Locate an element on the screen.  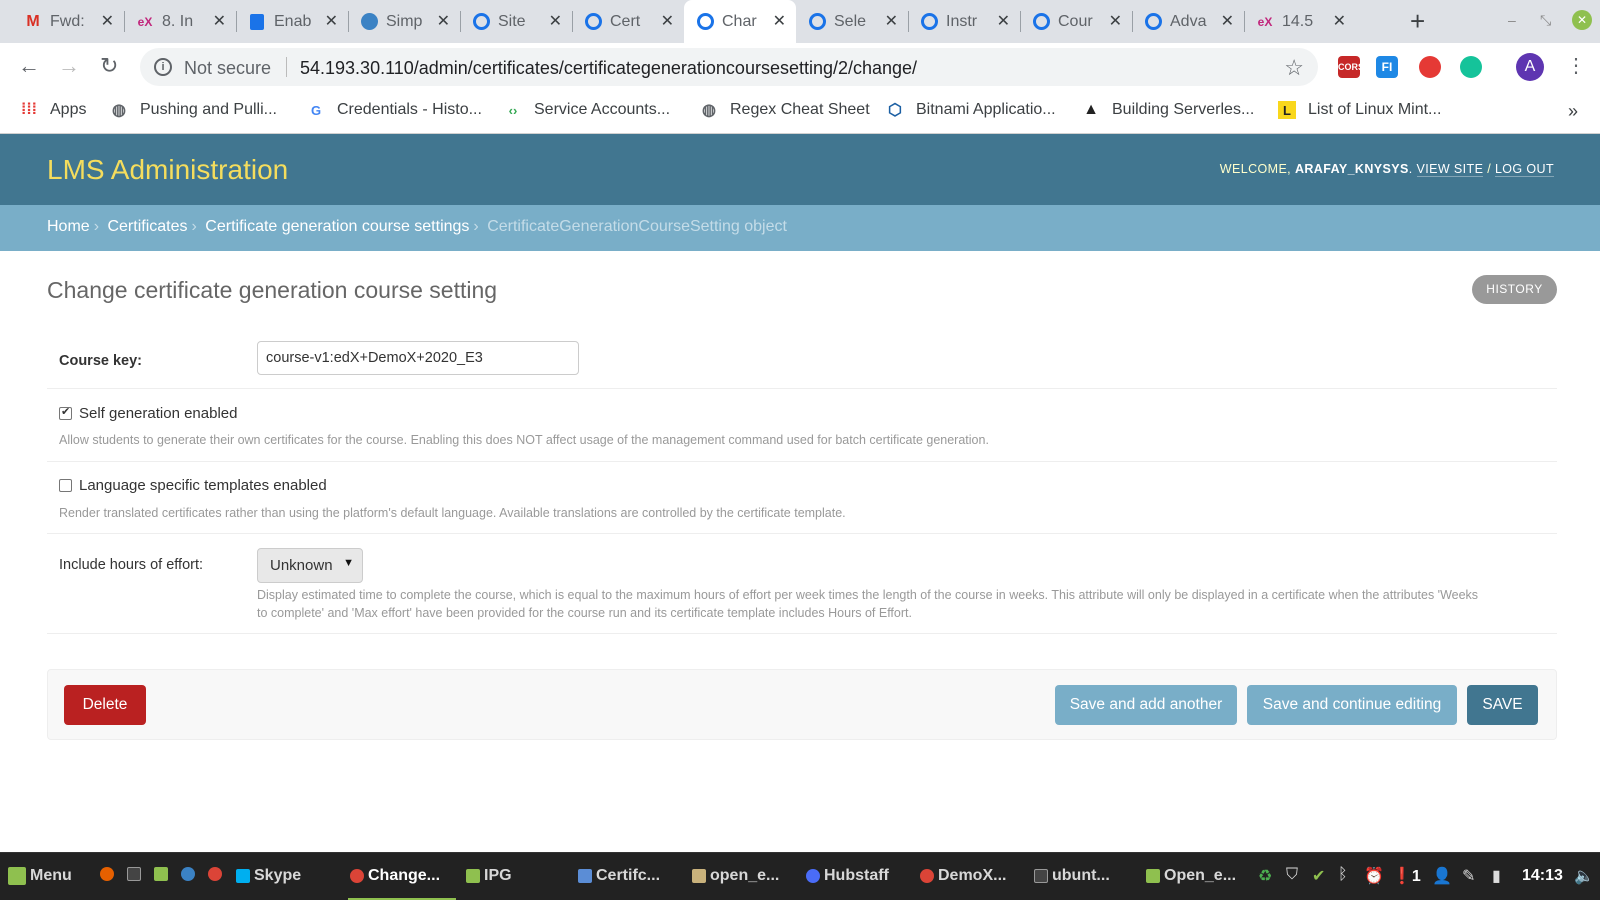
window-close-icon: ✕ is located at coordinates (1582, 20).